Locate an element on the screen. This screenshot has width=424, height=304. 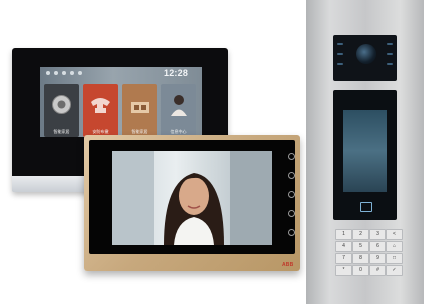
lock-icon is located at coordinates (61, 104).